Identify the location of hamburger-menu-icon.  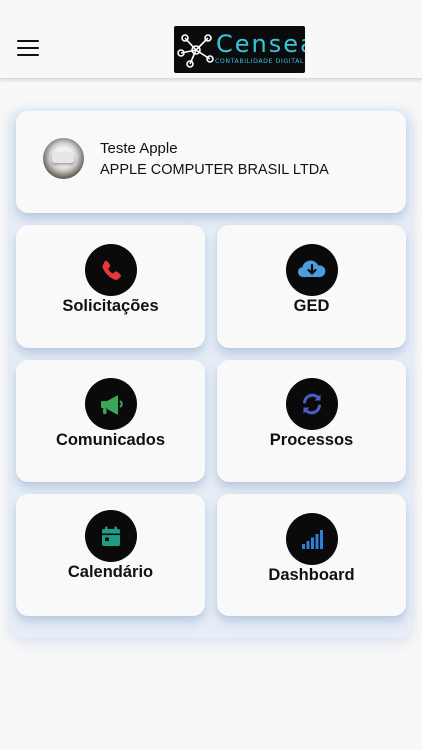
(28, 48).